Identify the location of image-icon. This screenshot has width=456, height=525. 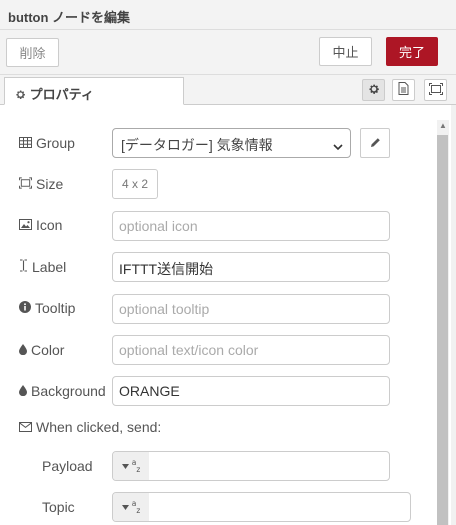
(25, 225).